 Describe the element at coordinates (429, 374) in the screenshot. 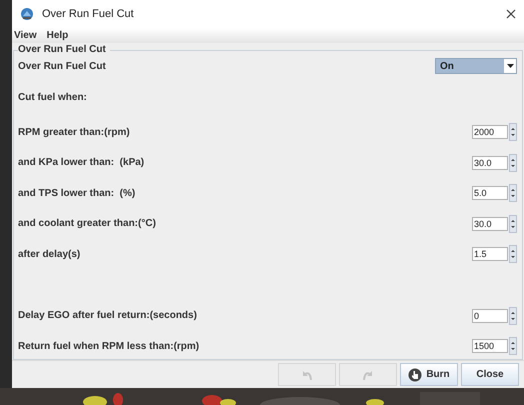

I see `burn-button: Burn` at that location.